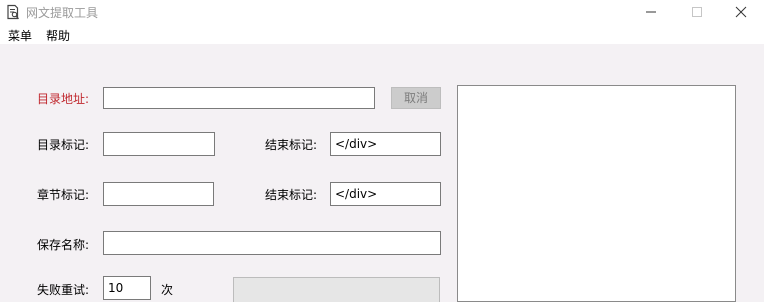 This screenshot has height=302, width=764. Describe the element at coordinates (416, 98) in the screenshot. I see `cancel-button: 取消` at that location.